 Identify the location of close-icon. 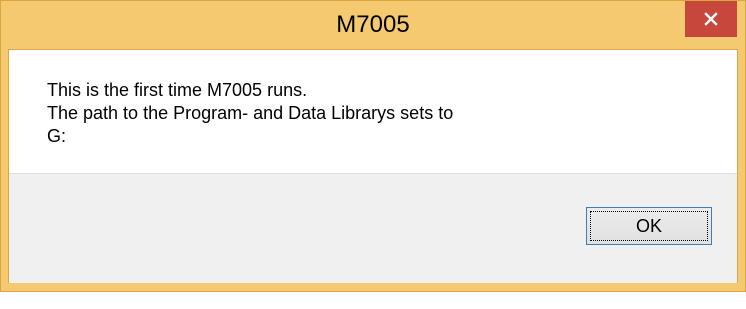
(711, 19).